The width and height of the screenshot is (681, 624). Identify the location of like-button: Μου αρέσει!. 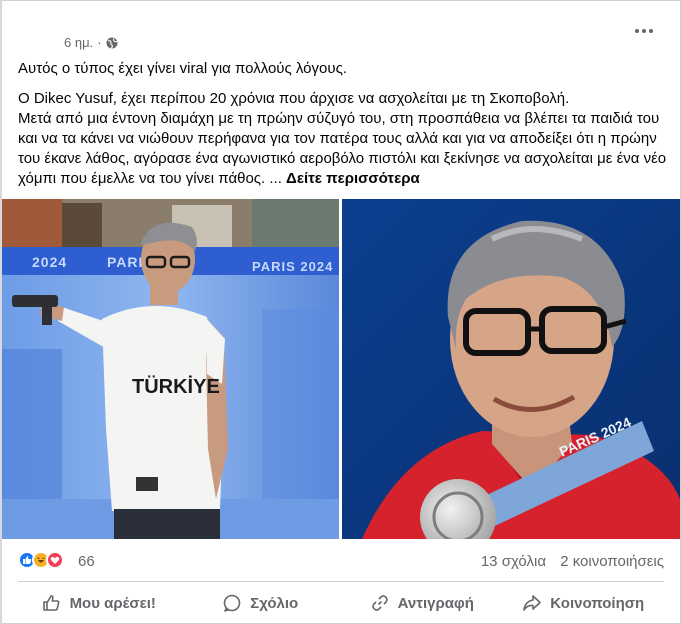
(99, 603).